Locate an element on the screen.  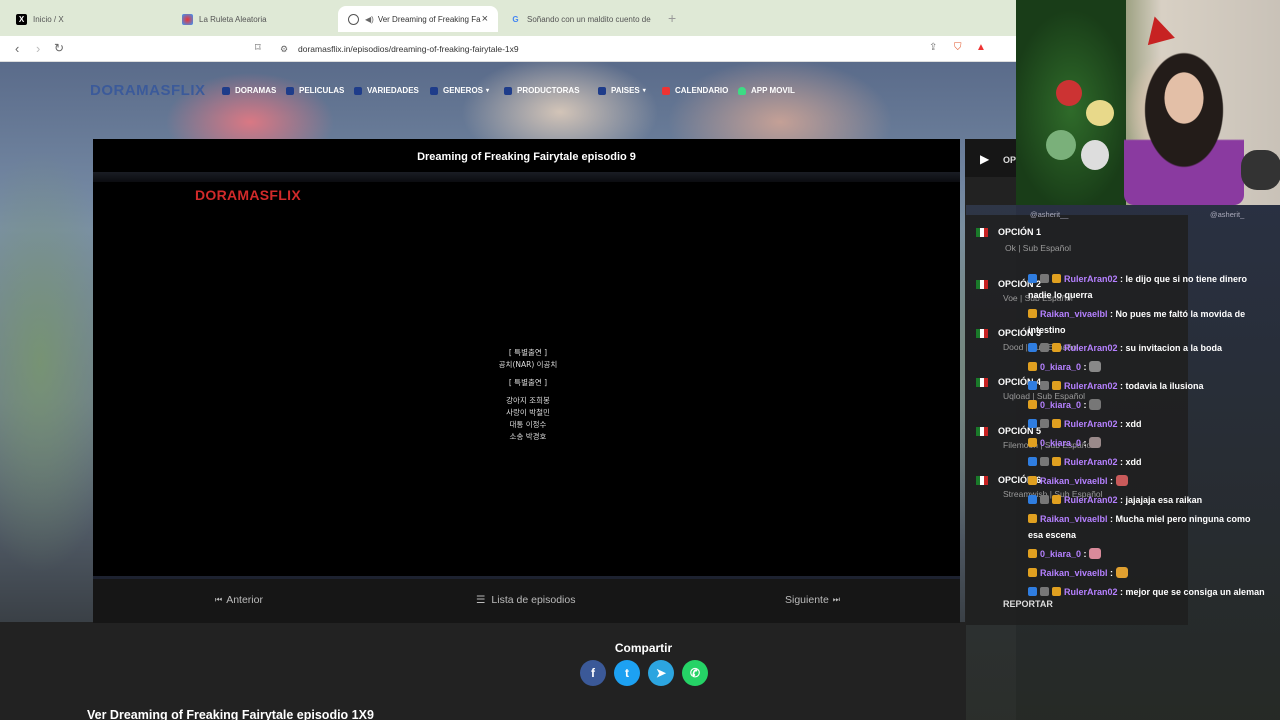
menu-doramas: DORAMAS is located at coordinates (249, 90).